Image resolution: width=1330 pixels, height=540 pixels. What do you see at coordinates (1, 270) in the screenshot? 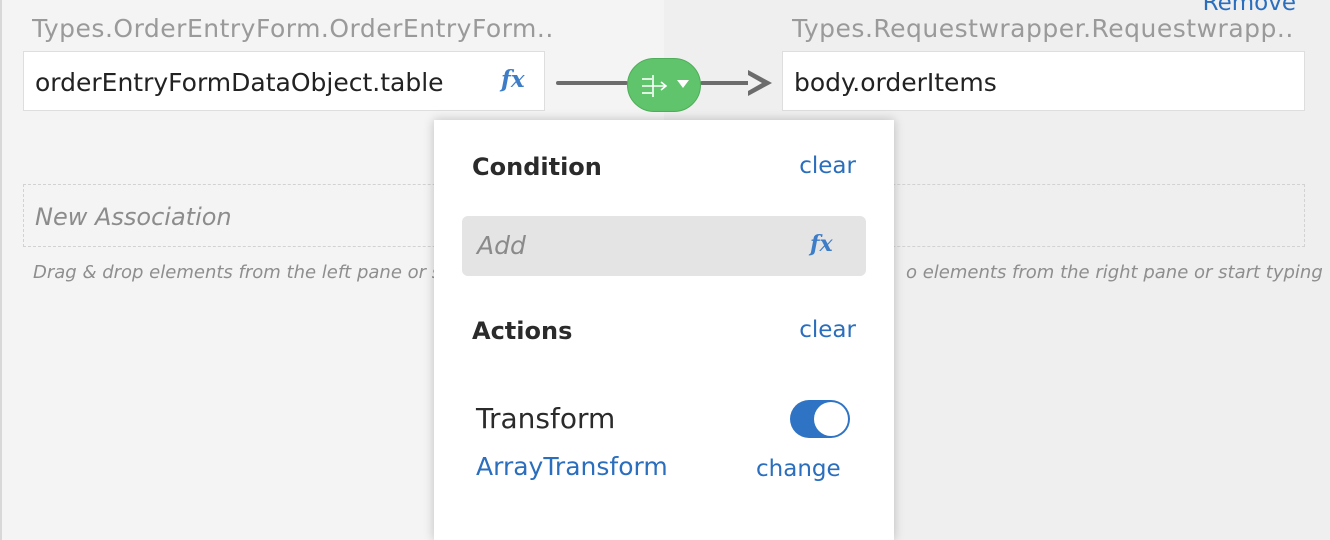
I see `pane-border` at bounding box center [1, 270].